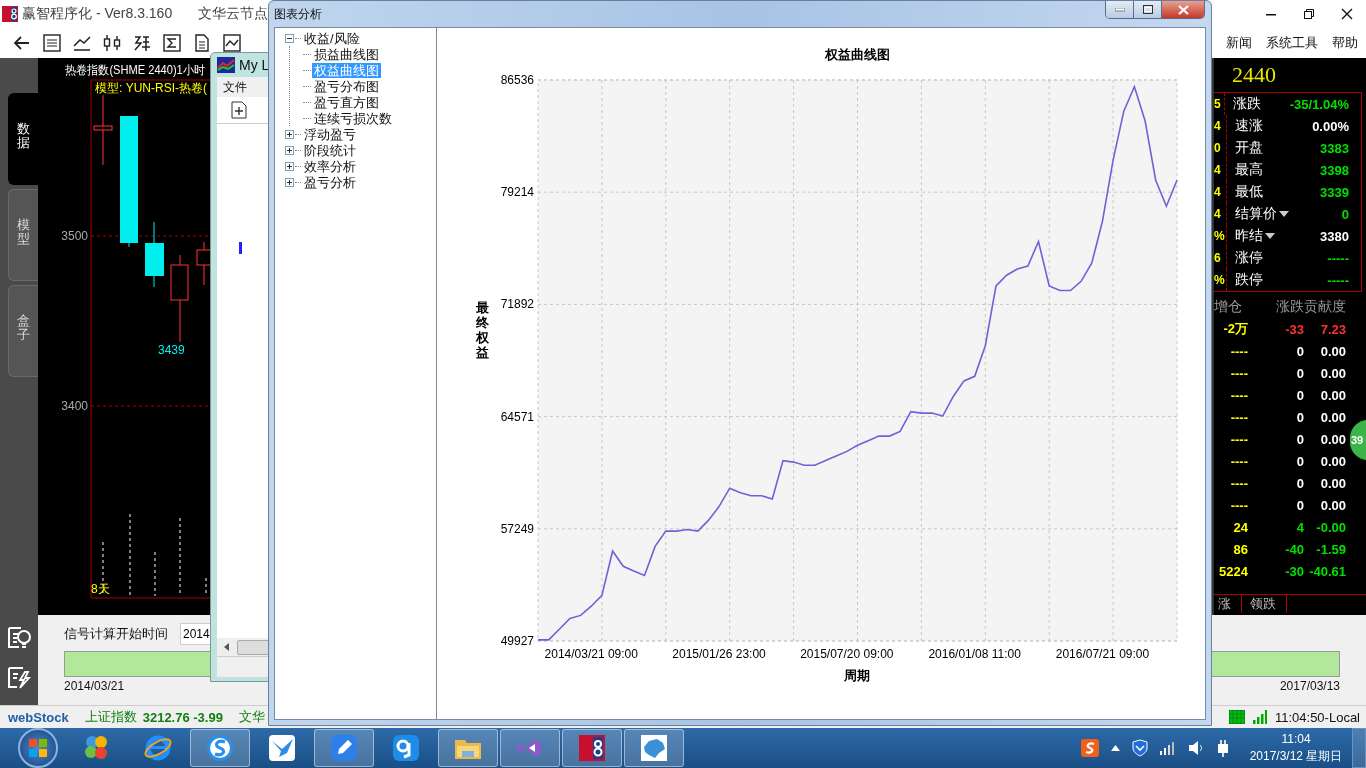 The width and height of the screenshot is (1366, 768). I want to click on dialog-title: 图表分析, so click(298, 14).